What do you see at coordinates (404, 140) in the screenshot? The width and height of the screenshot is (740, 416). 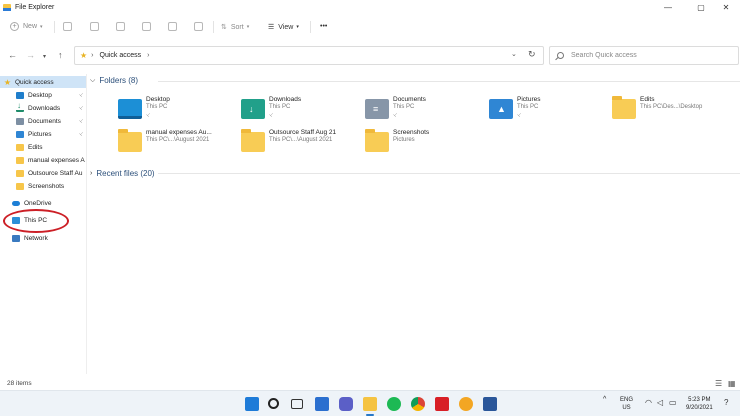 I see `folder-location: Pictures` at bounding box center [404, 140].